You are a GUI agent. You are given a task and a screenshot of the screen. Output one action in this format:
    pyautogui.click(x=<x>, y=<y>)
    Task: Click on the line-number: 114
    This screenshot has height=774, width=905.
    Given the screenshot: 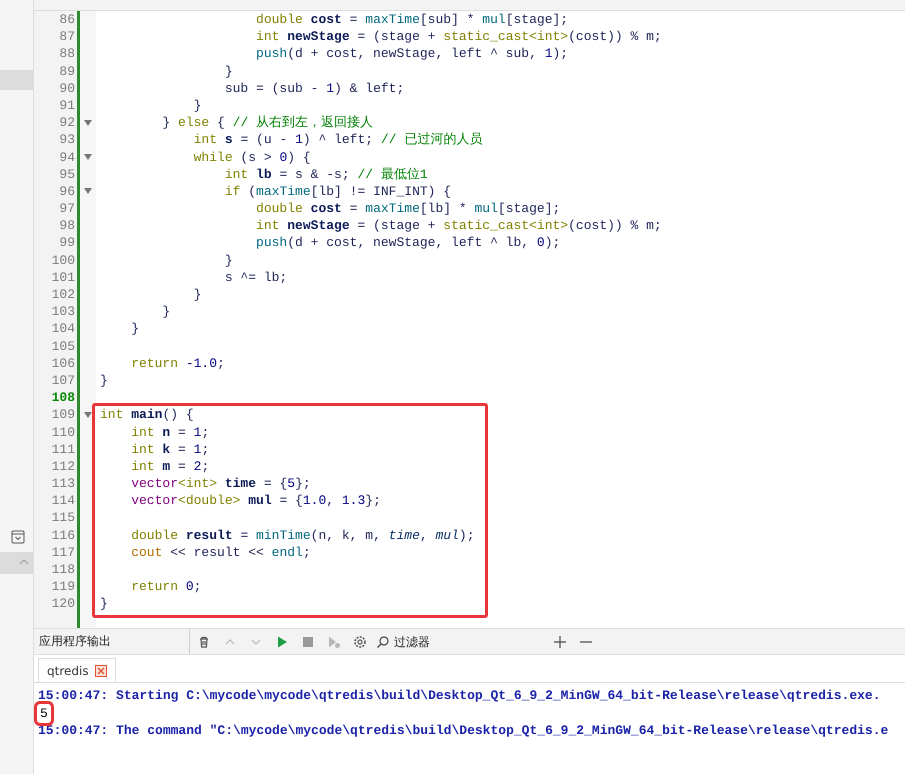 What is the action you would take?
    pyautogui.click(x=63, y=501)
    